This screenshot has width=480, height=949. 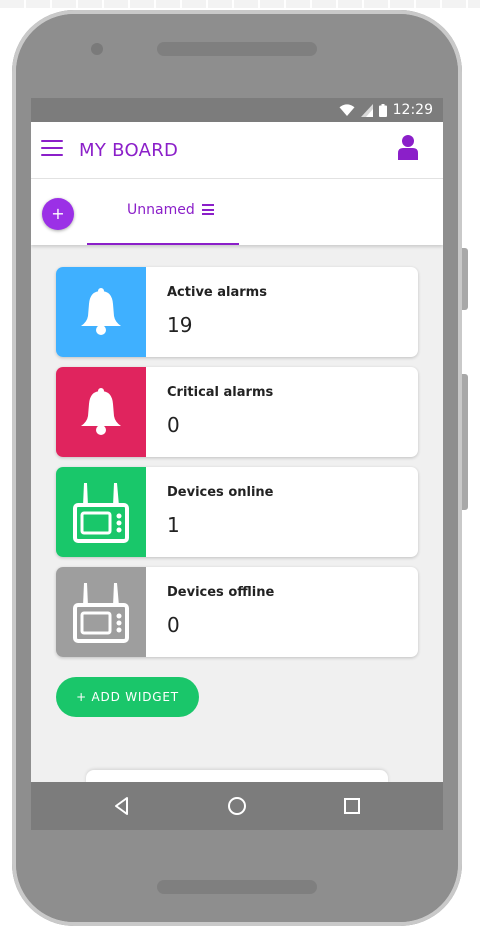 What do you see at coordinates (240, 4) in the screenshot?
I see `background-grid` at bounding box center [240, 4].